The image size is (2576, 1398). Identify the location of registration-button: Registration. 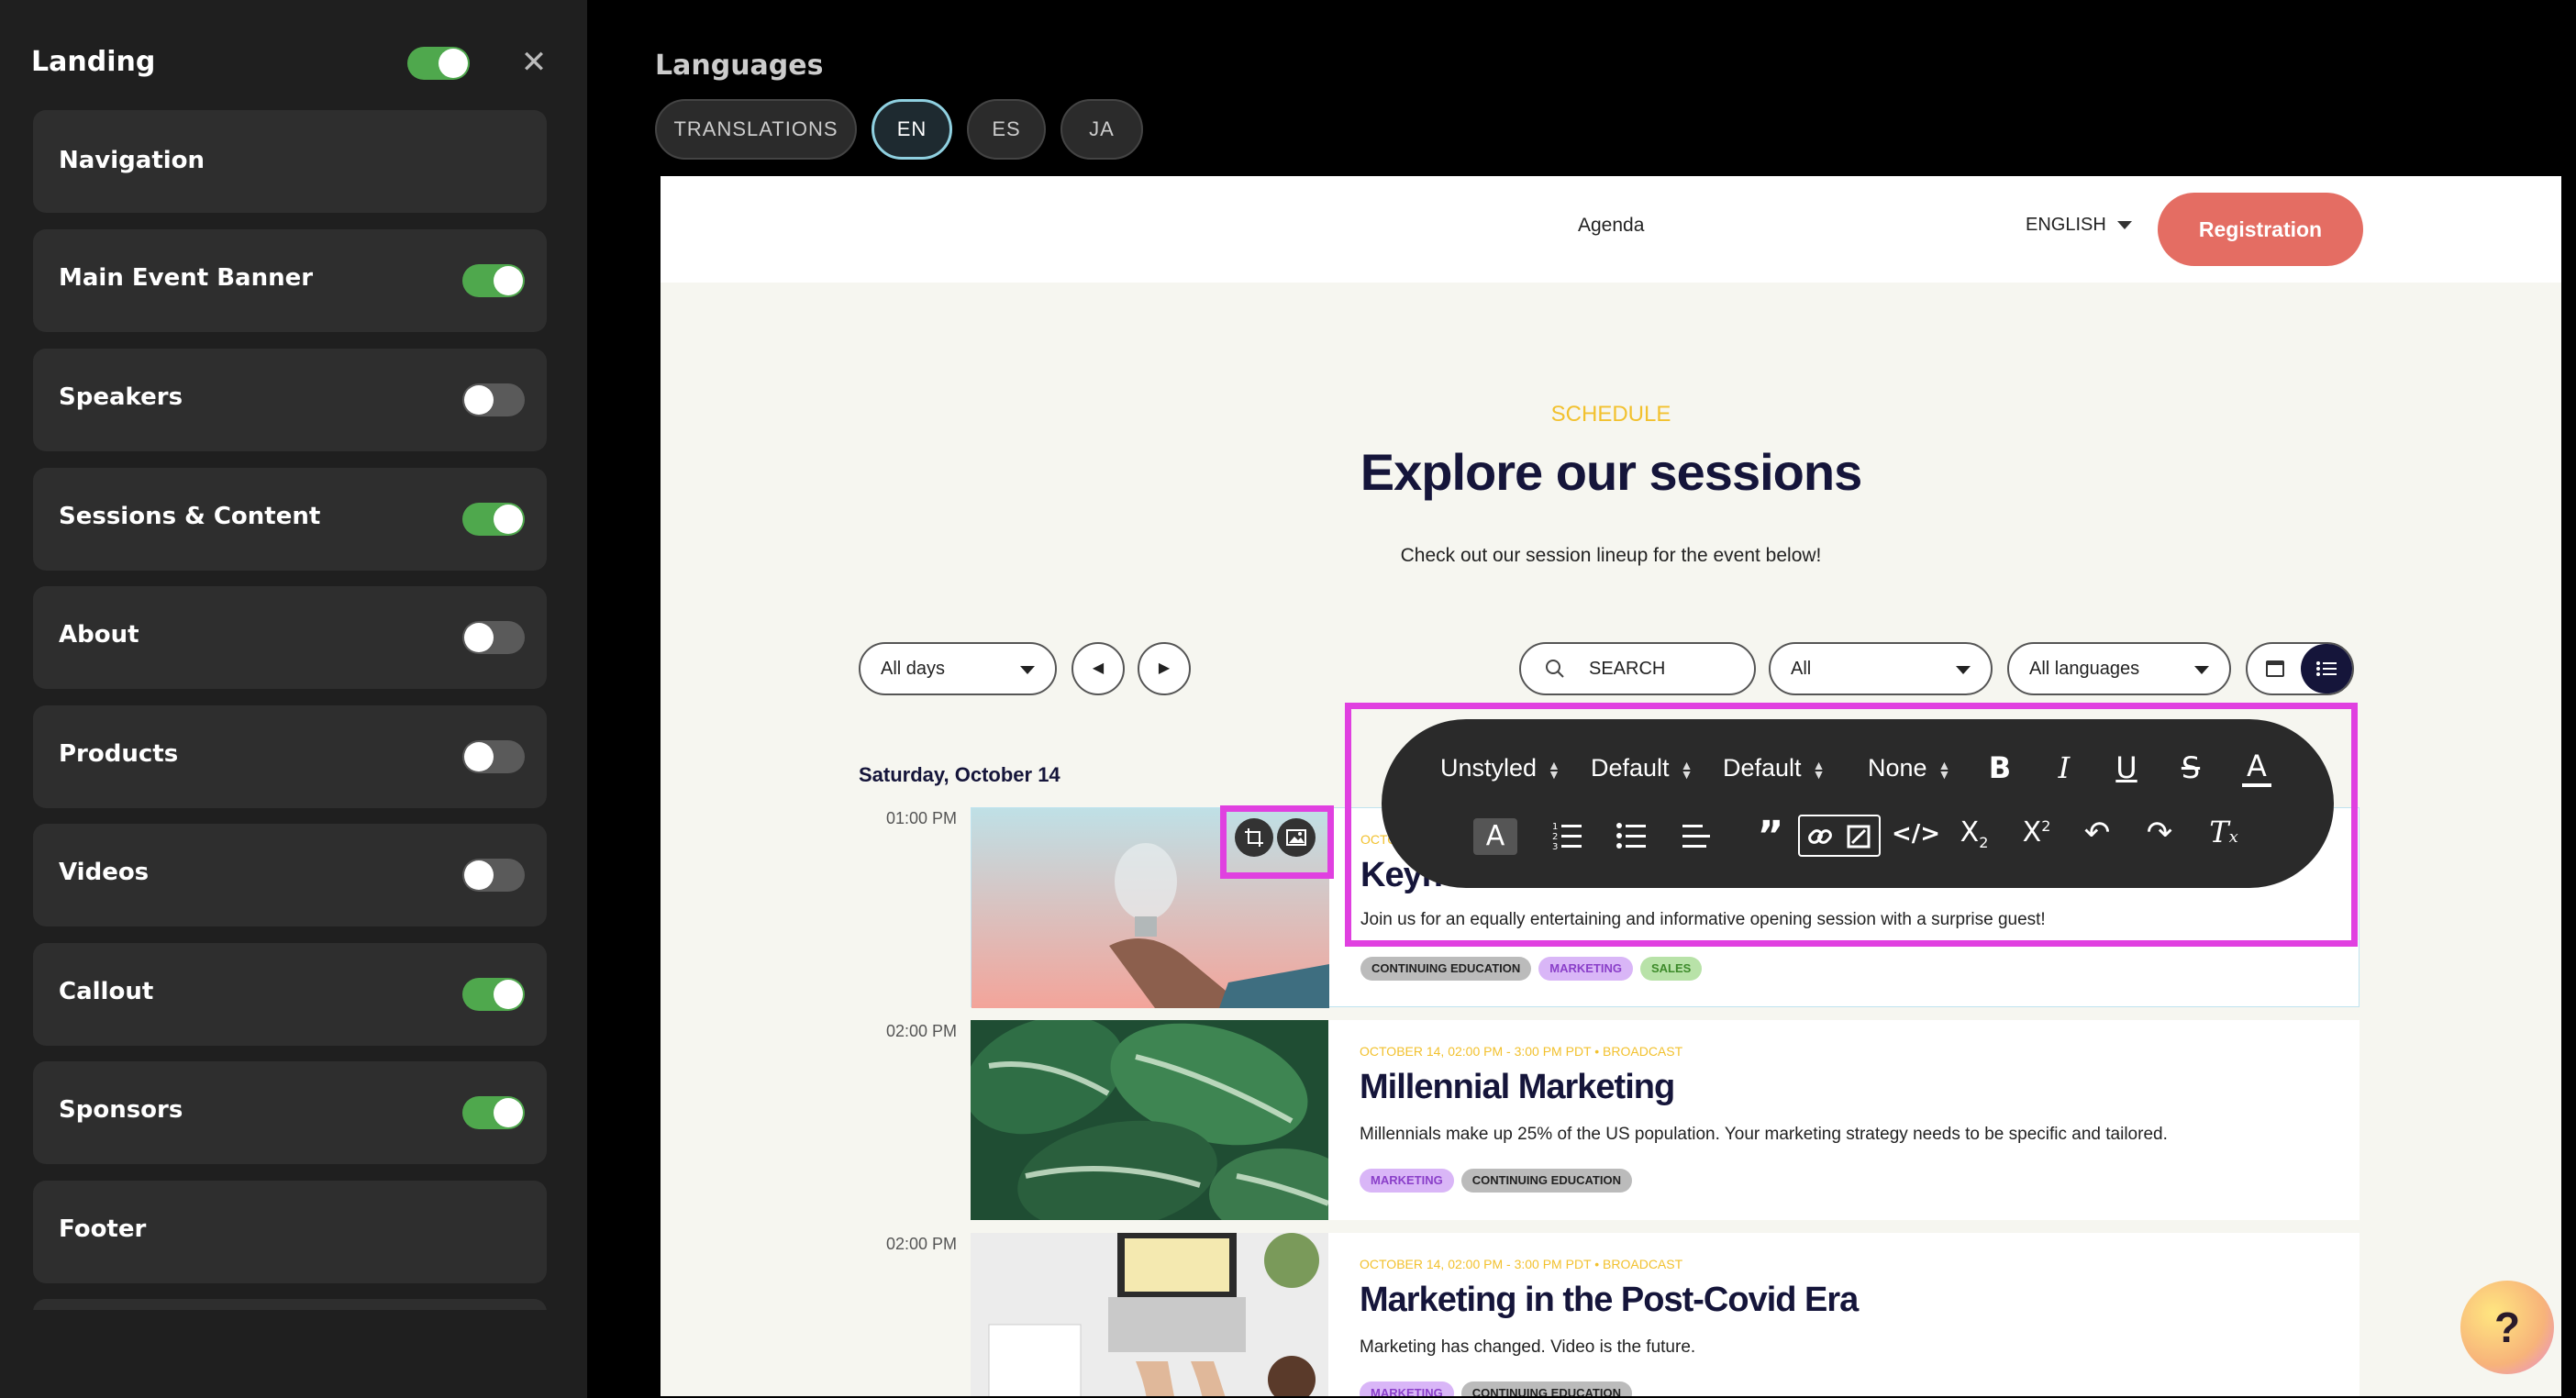
(2260, 230).